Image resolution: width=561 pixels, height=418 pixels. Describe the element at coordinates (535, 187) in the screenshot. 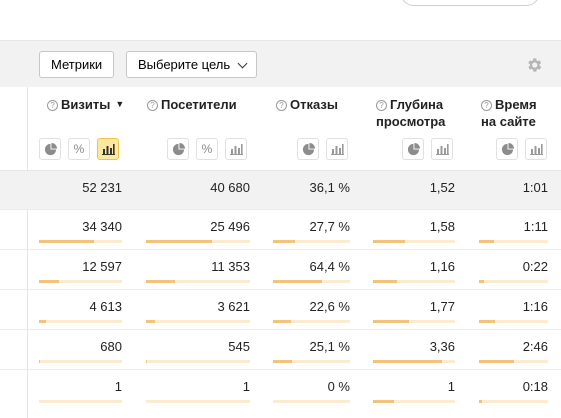

I see `time-cell: 1:01` at that location.